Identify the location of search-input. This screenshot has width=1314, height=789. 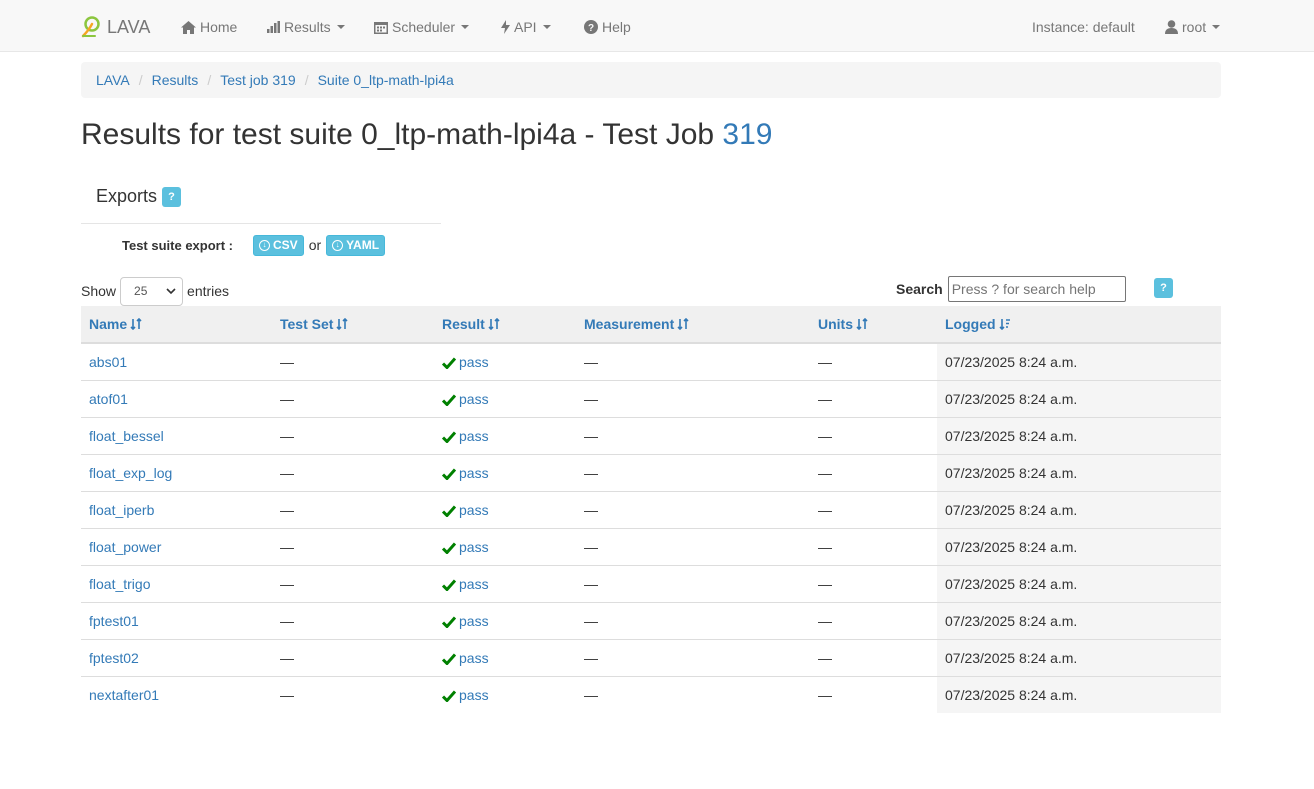
(1036, 289).